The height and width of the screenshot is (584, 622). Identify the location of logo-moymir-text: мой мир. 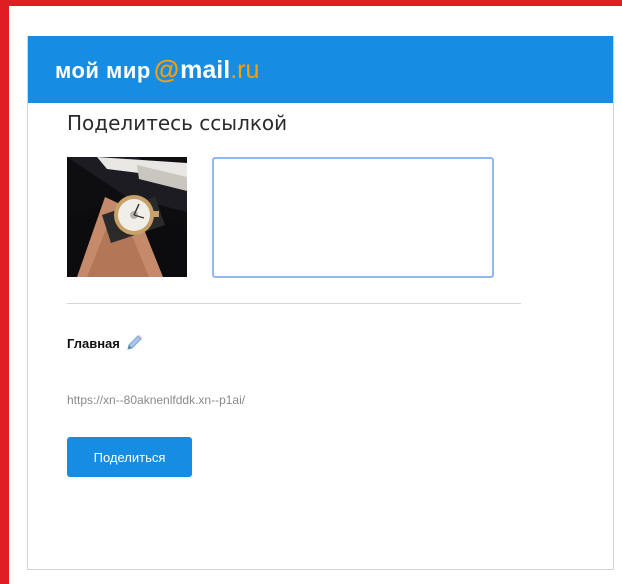
(103, 70).